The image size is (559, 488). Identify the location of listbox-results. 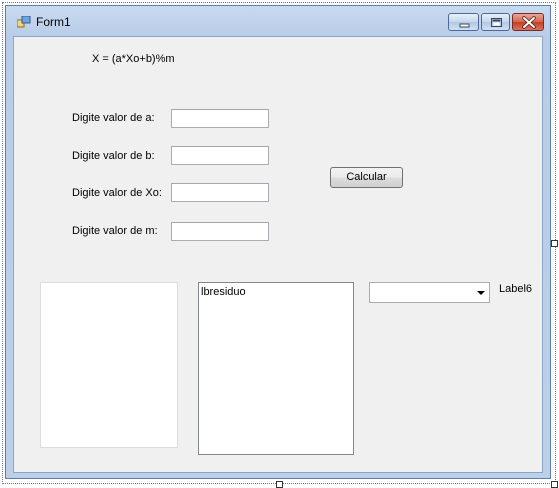
(109, 365).